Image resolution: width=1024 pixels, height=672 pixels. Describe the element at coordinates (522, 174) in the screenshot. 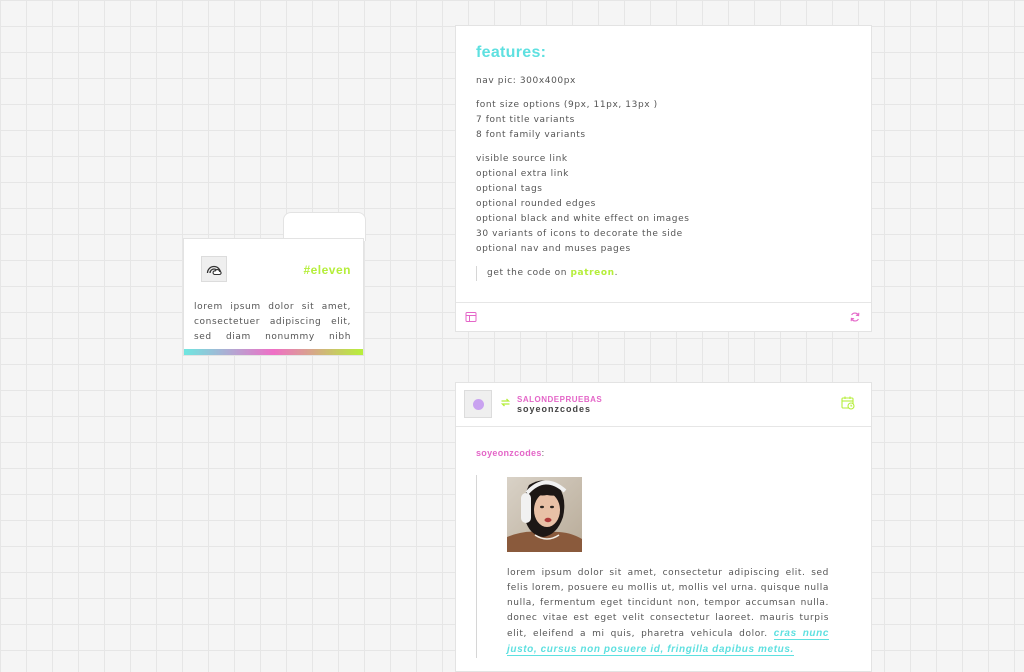

I see `feature-line: optional extra link` at that location.